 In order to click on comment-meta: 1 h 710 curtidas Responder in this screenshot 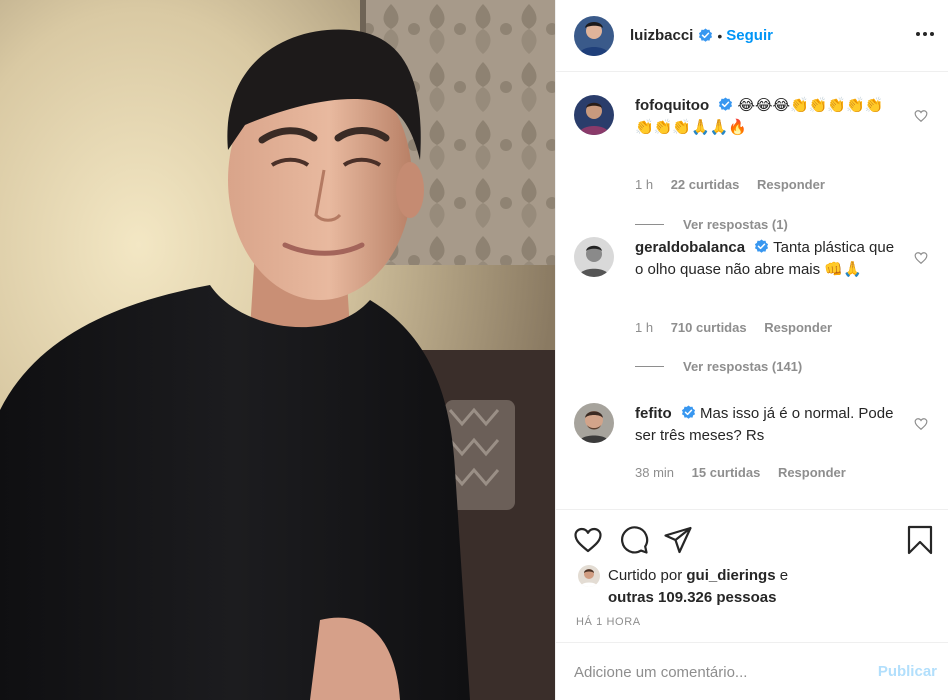, I will do `click(740, 327)`.